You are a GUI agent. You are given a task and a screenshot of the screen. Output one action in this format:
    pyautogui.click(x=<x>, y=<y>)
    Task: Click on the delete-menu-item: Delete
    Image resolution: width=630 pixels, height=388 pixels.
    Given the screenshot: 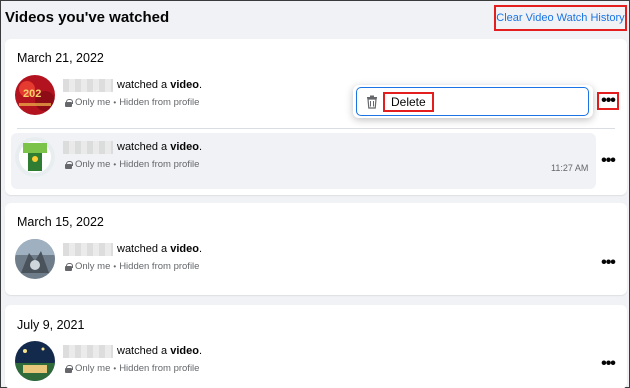 What is the action you would take?
    pyautogui.click(x=472, y=101)
    